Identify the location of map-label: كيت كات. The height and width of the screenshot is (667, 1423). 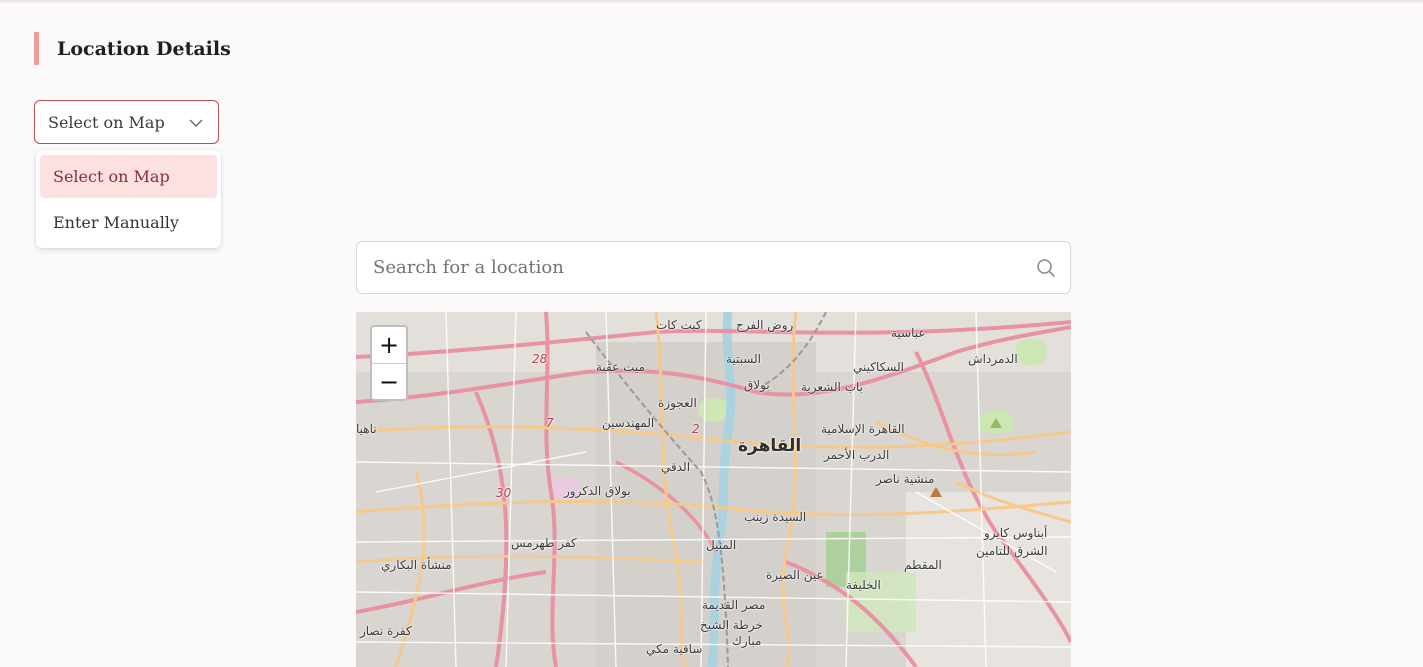
(679, 325).